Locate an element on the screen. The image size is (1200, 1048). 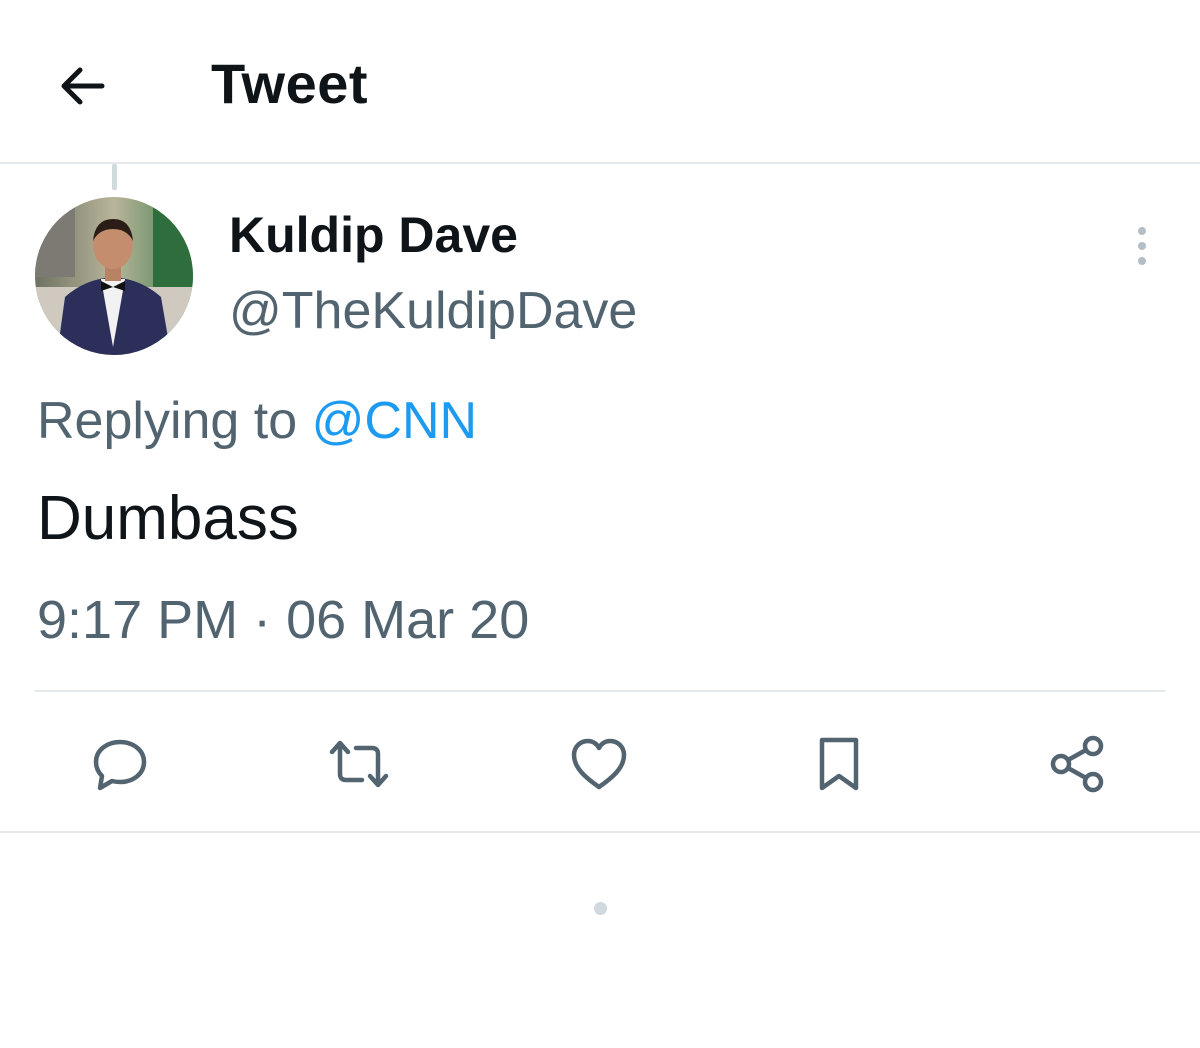
share-icon is located at coordinates (1078, 764).